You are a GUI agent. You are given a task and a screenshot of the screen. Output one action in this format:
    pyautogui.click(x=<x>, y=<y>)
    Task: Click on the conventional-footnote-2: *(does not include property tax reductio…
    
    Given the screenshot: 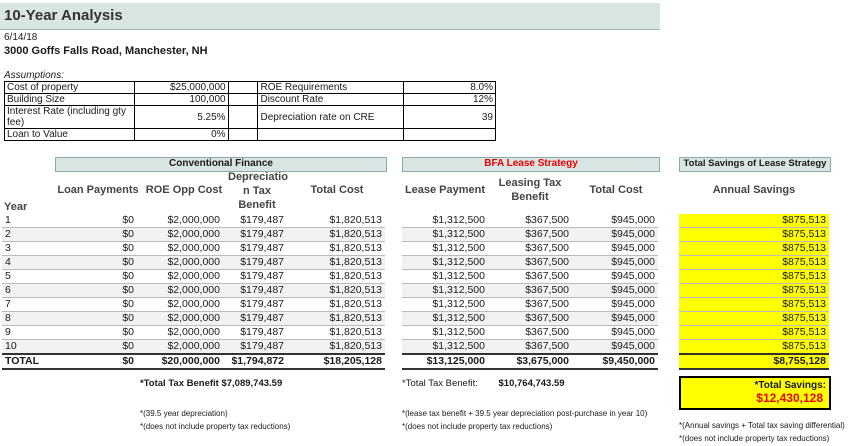 What is the action you would take?
    pyautogui.click(x=215, y=426)
    